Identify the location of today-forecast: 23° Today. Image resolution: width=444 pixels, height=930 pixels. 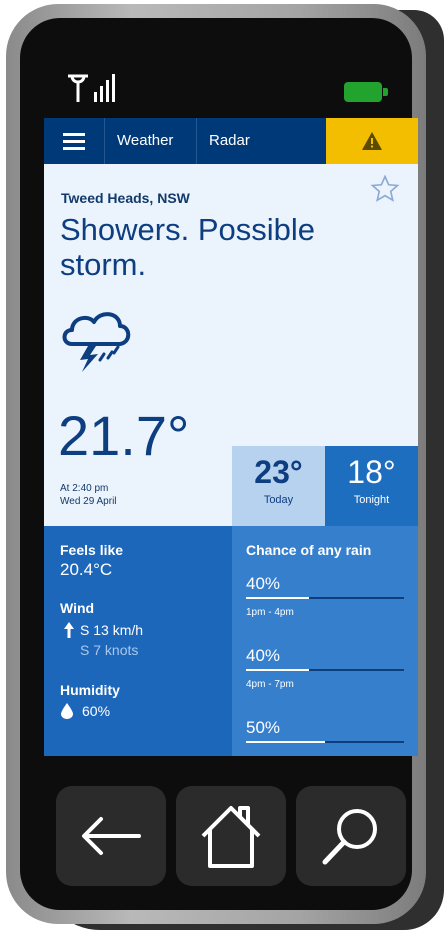
(278, 486).